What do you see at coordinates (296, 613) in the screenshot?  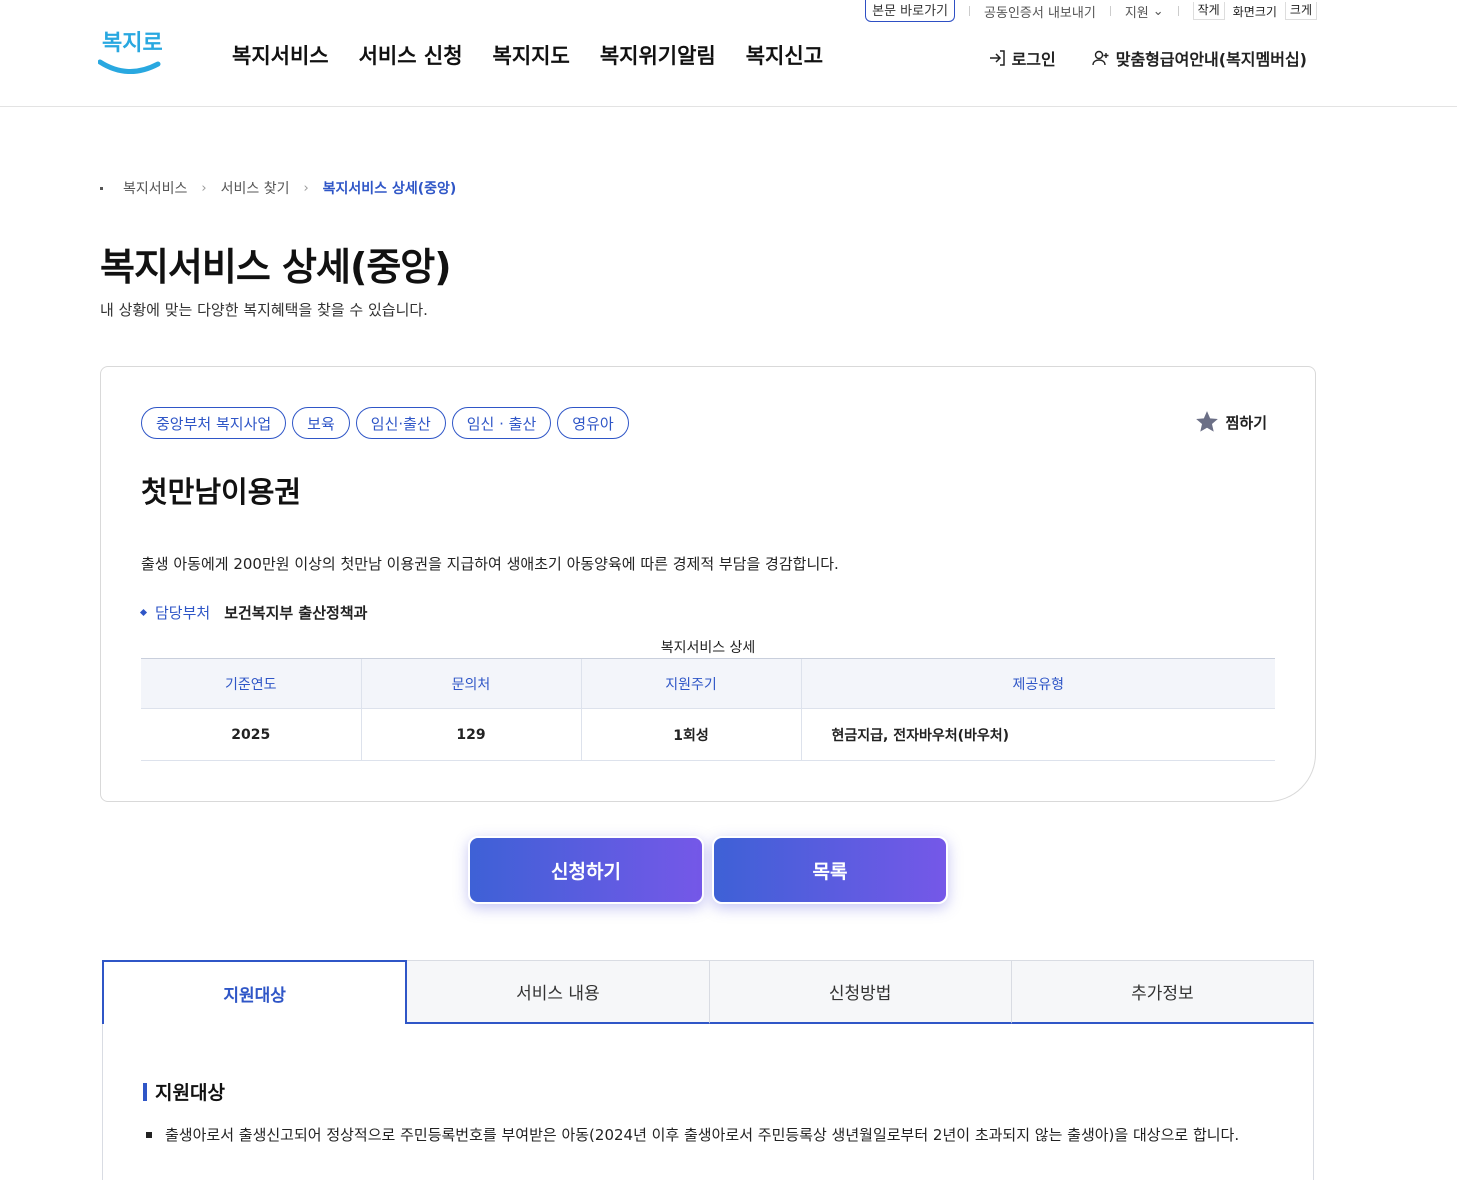 I see `department-value: 보건복지부 출산정책과` at bounding box center [296, 613].